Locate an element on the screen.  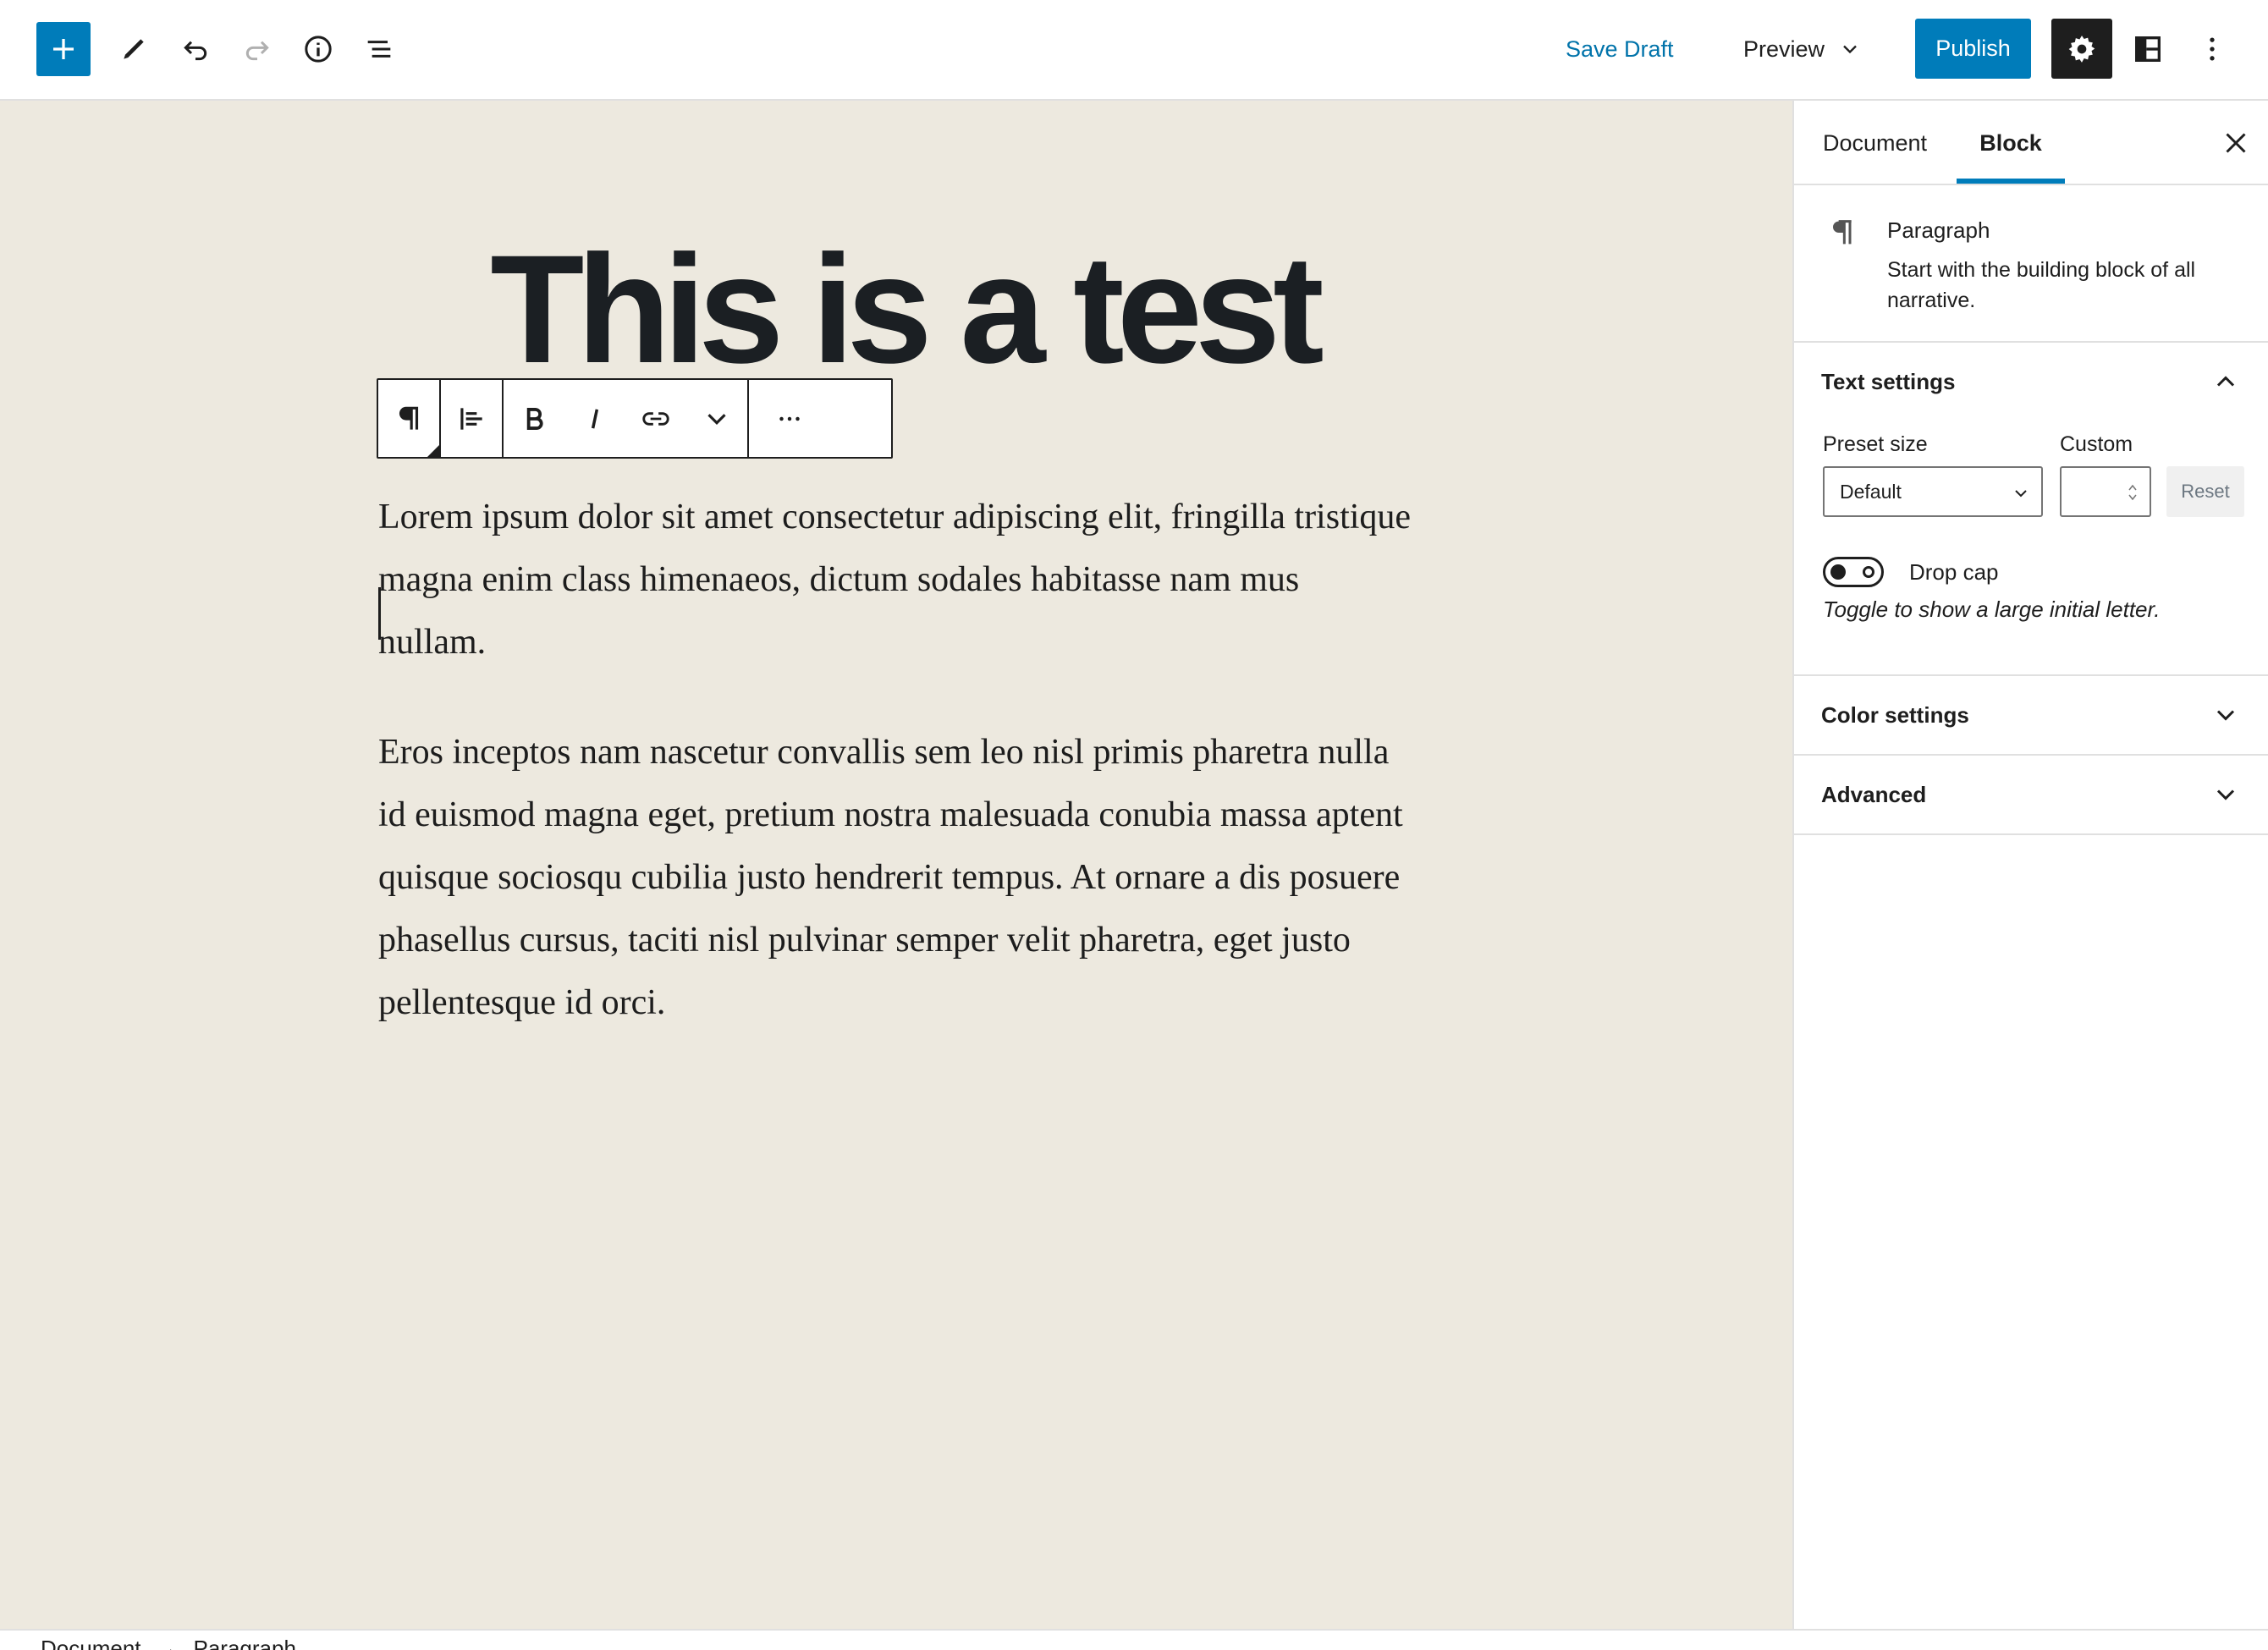
preview-button: Preview is located at coordinates (1803, 49).